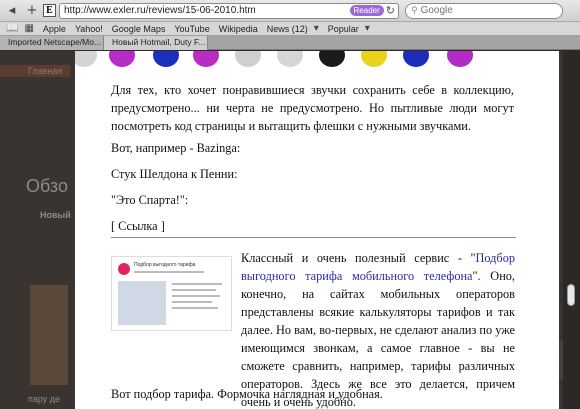 The height and width of the screenshot is (409, 580). I want to click on back-icon: ◂, so click(12, 11).